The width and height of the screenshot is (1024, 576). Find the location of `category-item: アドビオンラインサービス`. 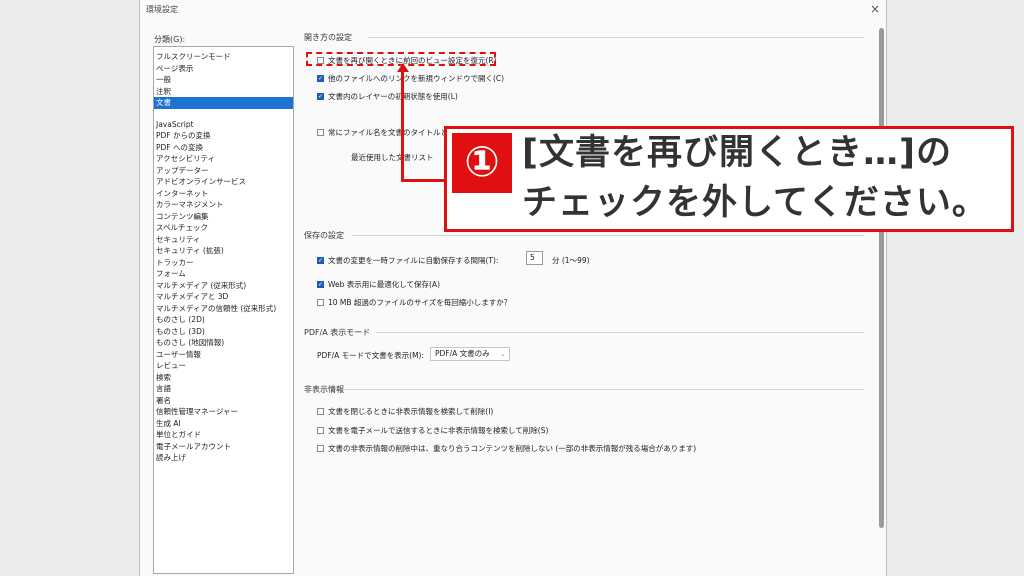

category-item: アドビオンラインサービス is located at coordinates (223, 182).